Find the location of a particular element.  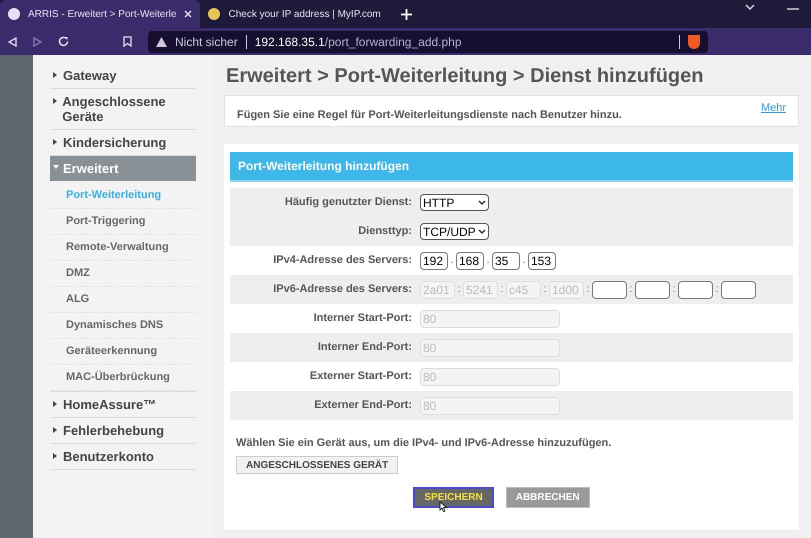

url-text: 192.168.35.1/port_forwarding_add.php is located at coordinates (358, 42).